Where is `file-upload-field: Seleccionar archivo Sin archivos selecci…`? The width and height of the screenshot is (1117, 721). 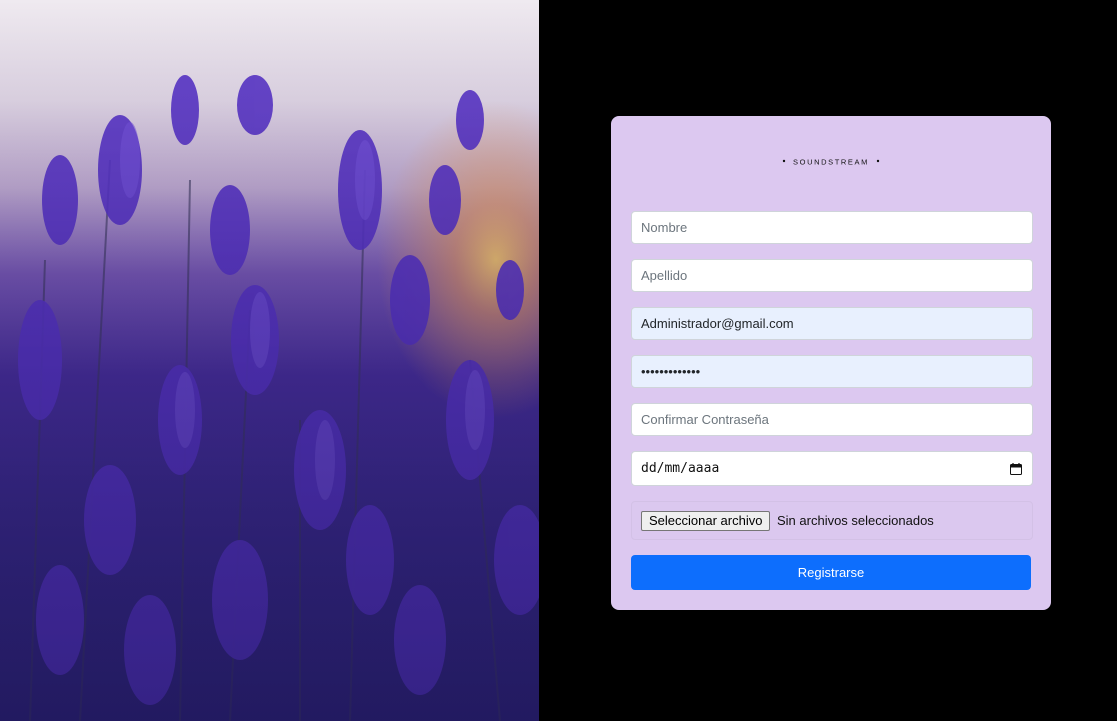
file-upload-field: Seleccionar archivo Sin archivos selecci… is located at coordinates (832, 520).